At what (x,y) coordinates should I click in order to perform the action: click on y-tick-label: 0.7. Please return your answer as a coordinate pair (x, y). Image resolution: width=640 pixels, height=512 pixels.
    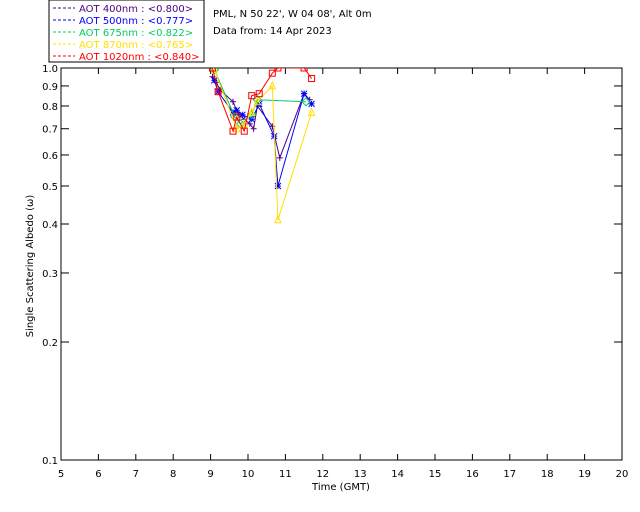
    Looking at the image, I should click on (50, 130).